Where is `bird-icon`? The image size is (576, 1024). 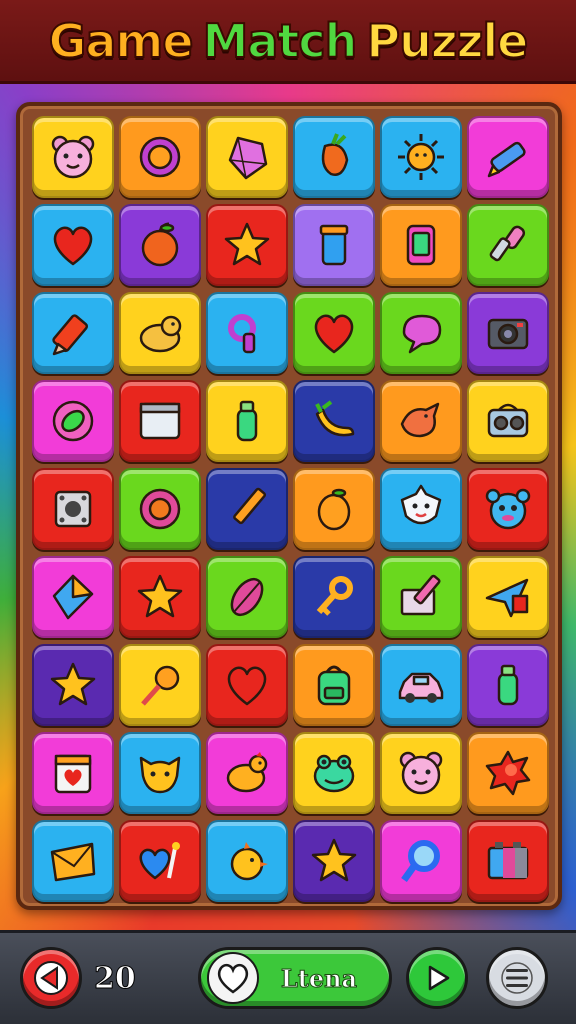 bird-icon is located at coordinates (420, 420).